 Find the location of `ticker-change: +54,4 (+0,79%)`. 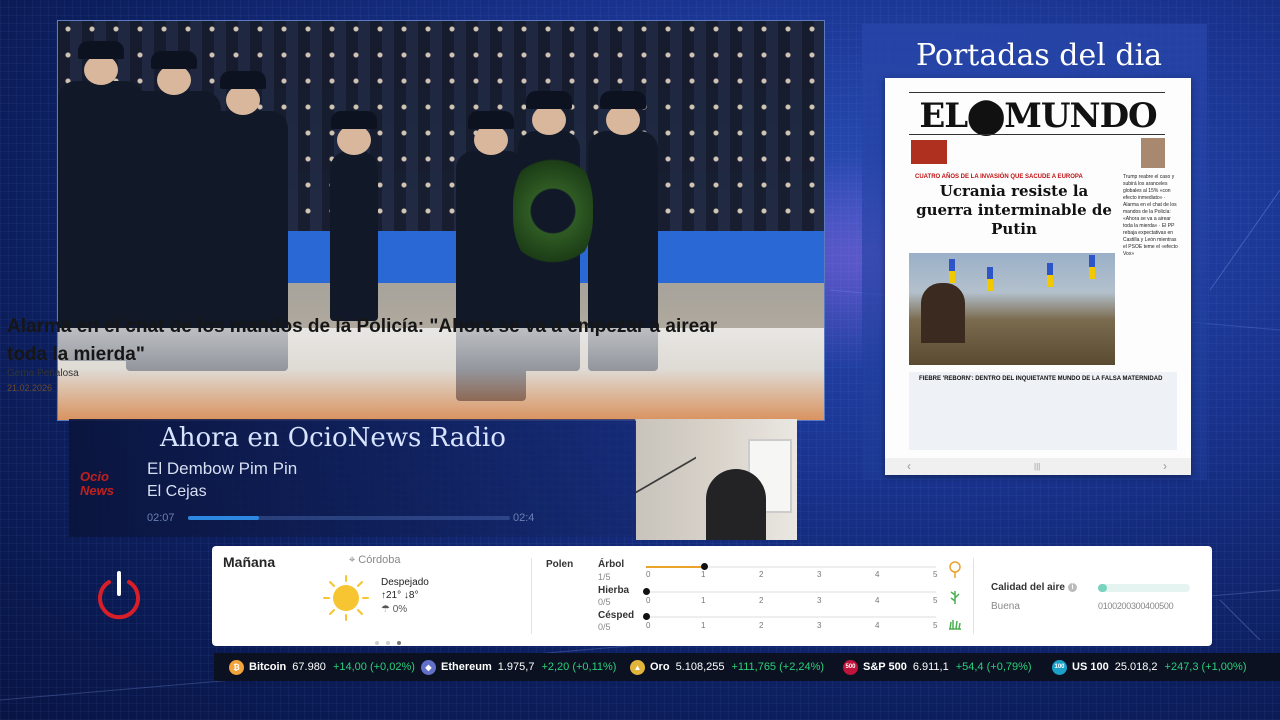

ticker-change: +54,4 (+0,79%) is located at coordinates (993, 667).